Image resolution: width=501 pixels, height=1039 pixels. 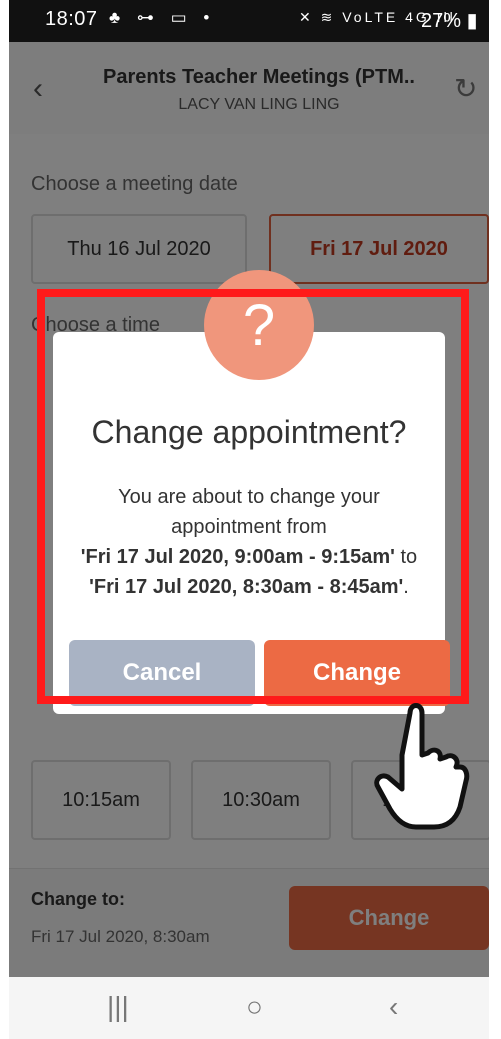 I want to click on recents-icon: |||, so click(x=118, y=1007).